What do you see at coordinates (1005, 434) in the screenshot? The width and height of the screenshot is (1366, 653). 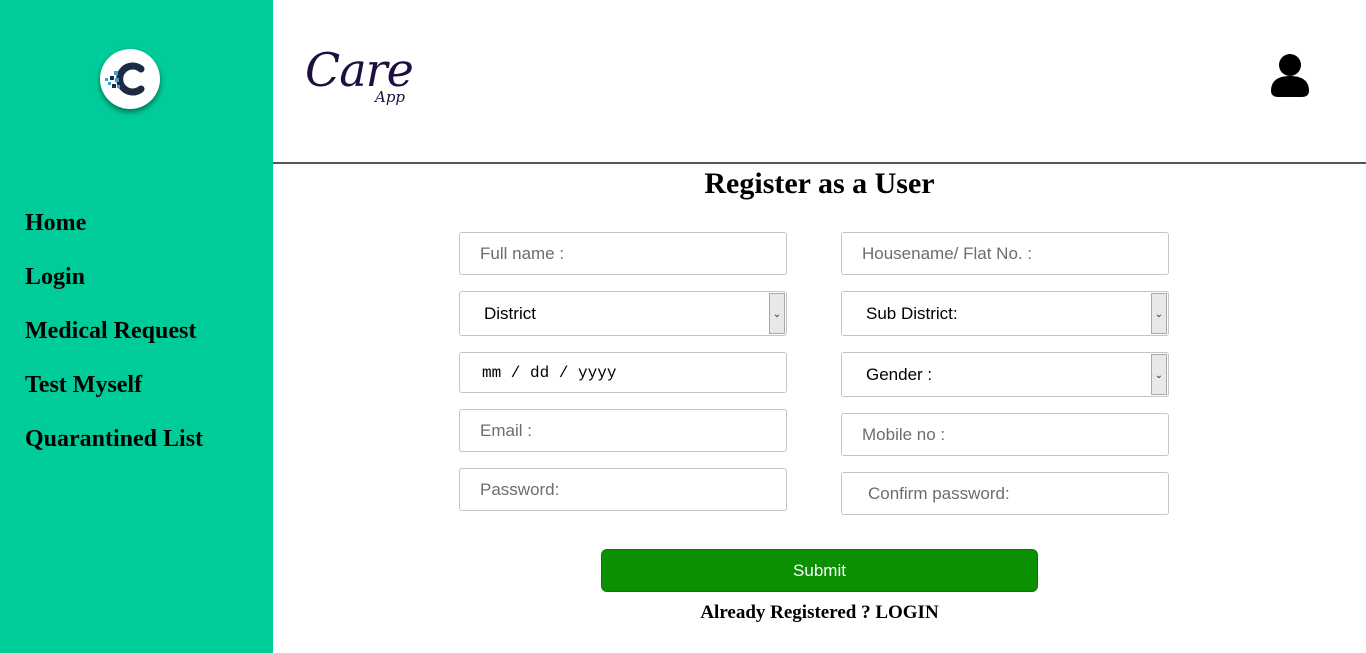 I see `mobile-input` at bounding box center [1005, 434].